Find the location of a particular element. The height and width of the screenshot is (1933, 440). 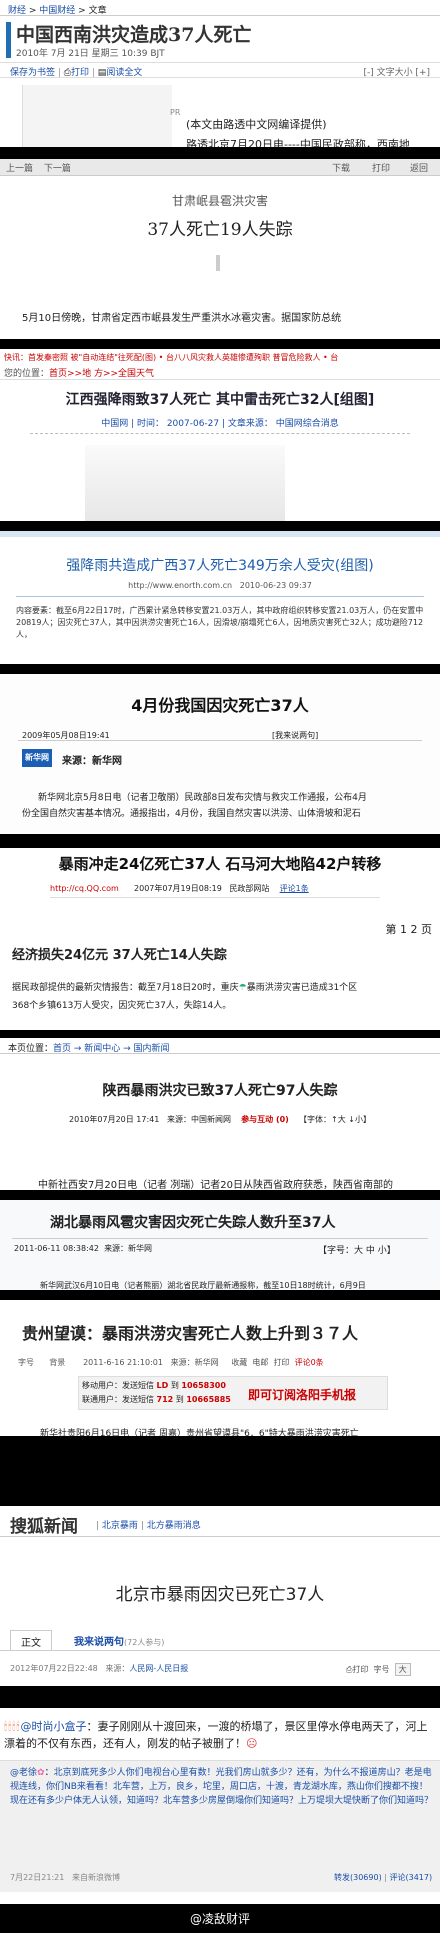

crumb-north-rain: 北方暴雨消息 is located at coordinates (174, 1526).